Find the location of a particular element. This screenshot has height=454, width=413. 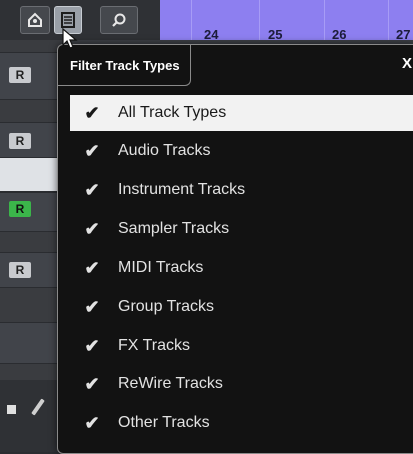

popup-header: Filter Track Types X is located at coordinates (235, 65).